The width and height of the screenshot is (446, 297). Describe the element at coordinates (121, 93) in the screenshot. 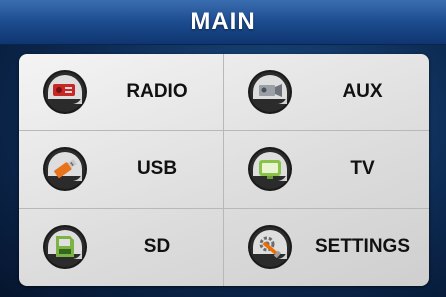

I see `menu-item-radio: RADIO` at that location.